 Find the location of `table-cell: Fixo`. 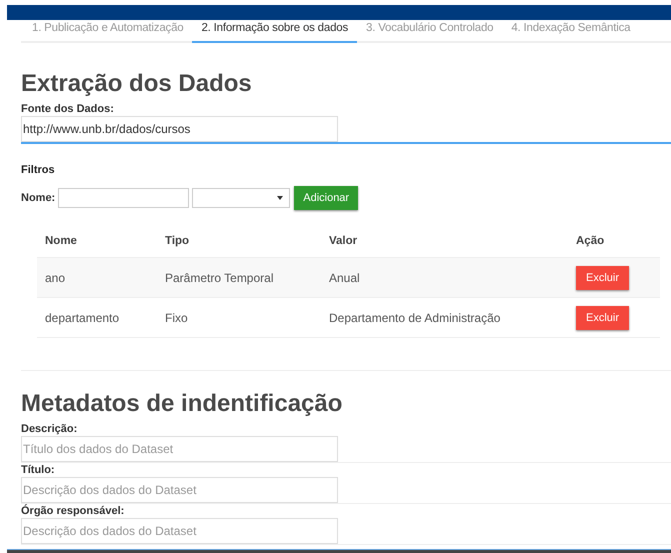

table-cell: Fixo is located at coordinates (239, 318).